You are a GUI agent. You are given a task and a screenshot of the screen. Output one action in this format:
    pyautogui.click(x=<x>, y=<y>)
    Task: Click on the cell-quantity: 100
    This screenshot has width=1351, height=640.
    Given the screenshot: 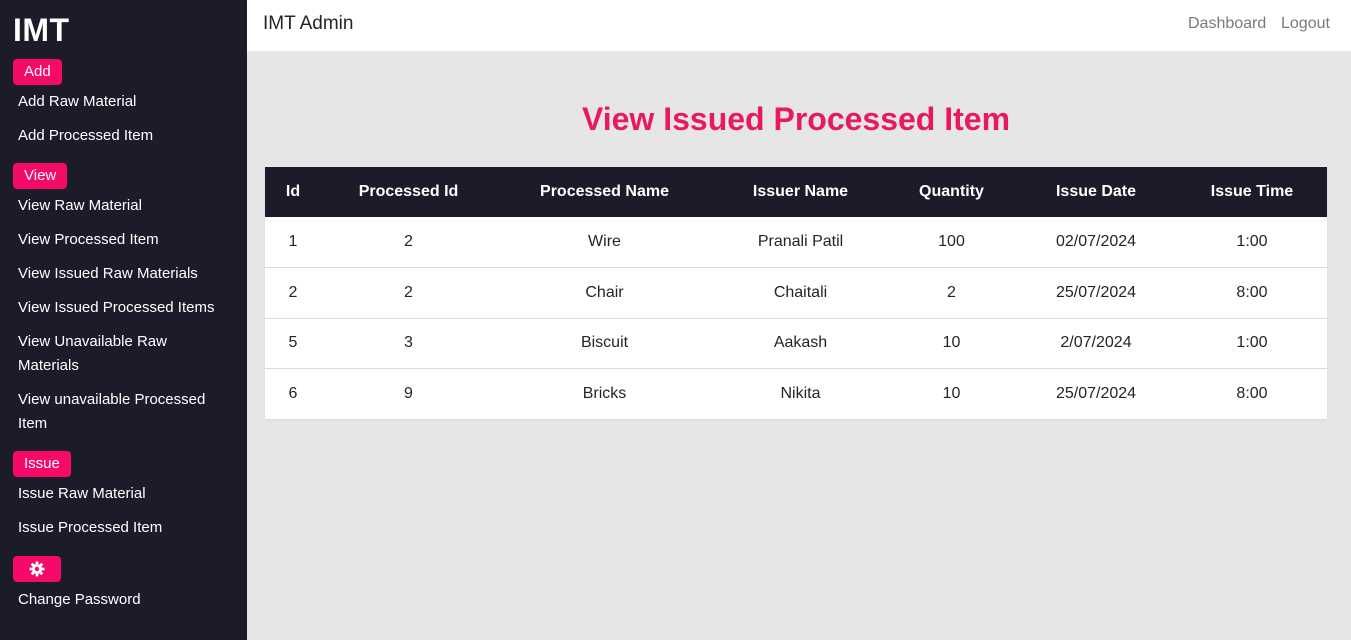 What is the action you would take?
    pyautogui.click(x=951, y=241)
    